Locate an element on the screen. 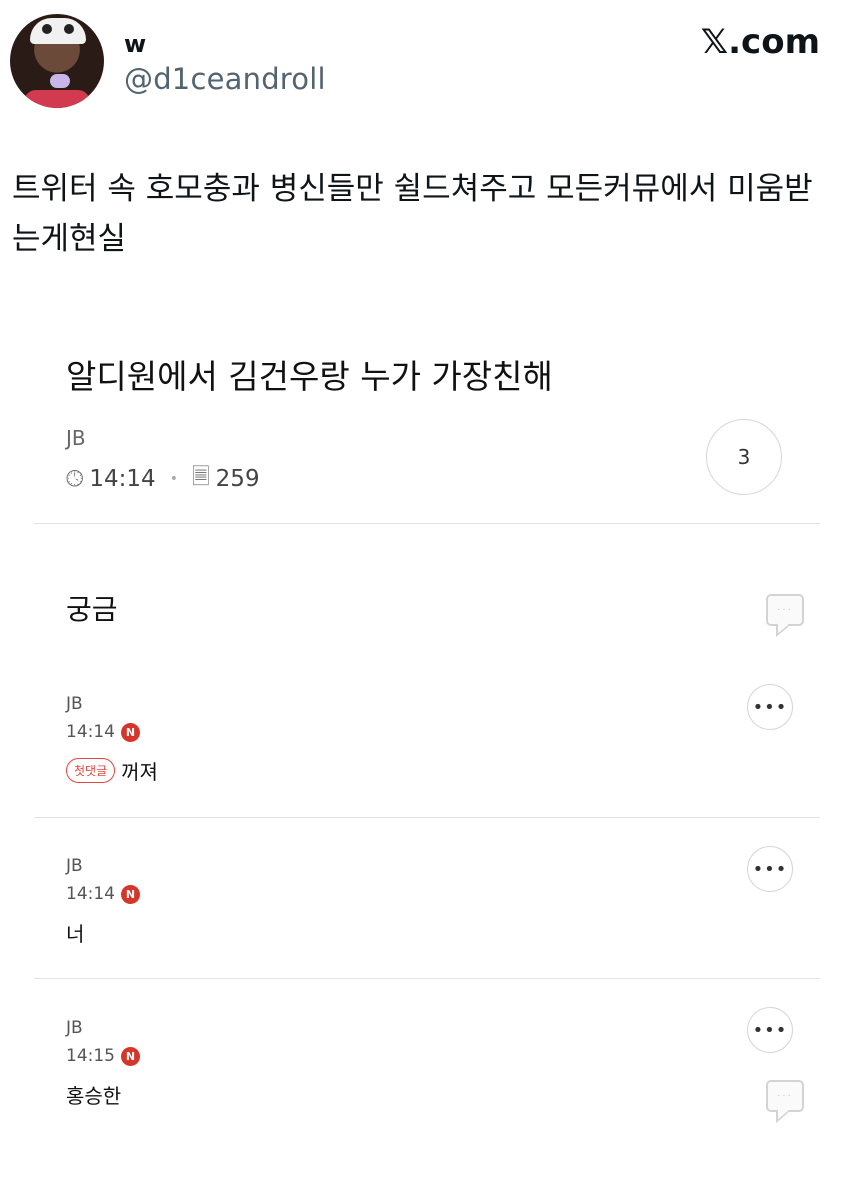 The height and width of the screenshot is (1200, 854). avatar is located at coordinates (57, 61).